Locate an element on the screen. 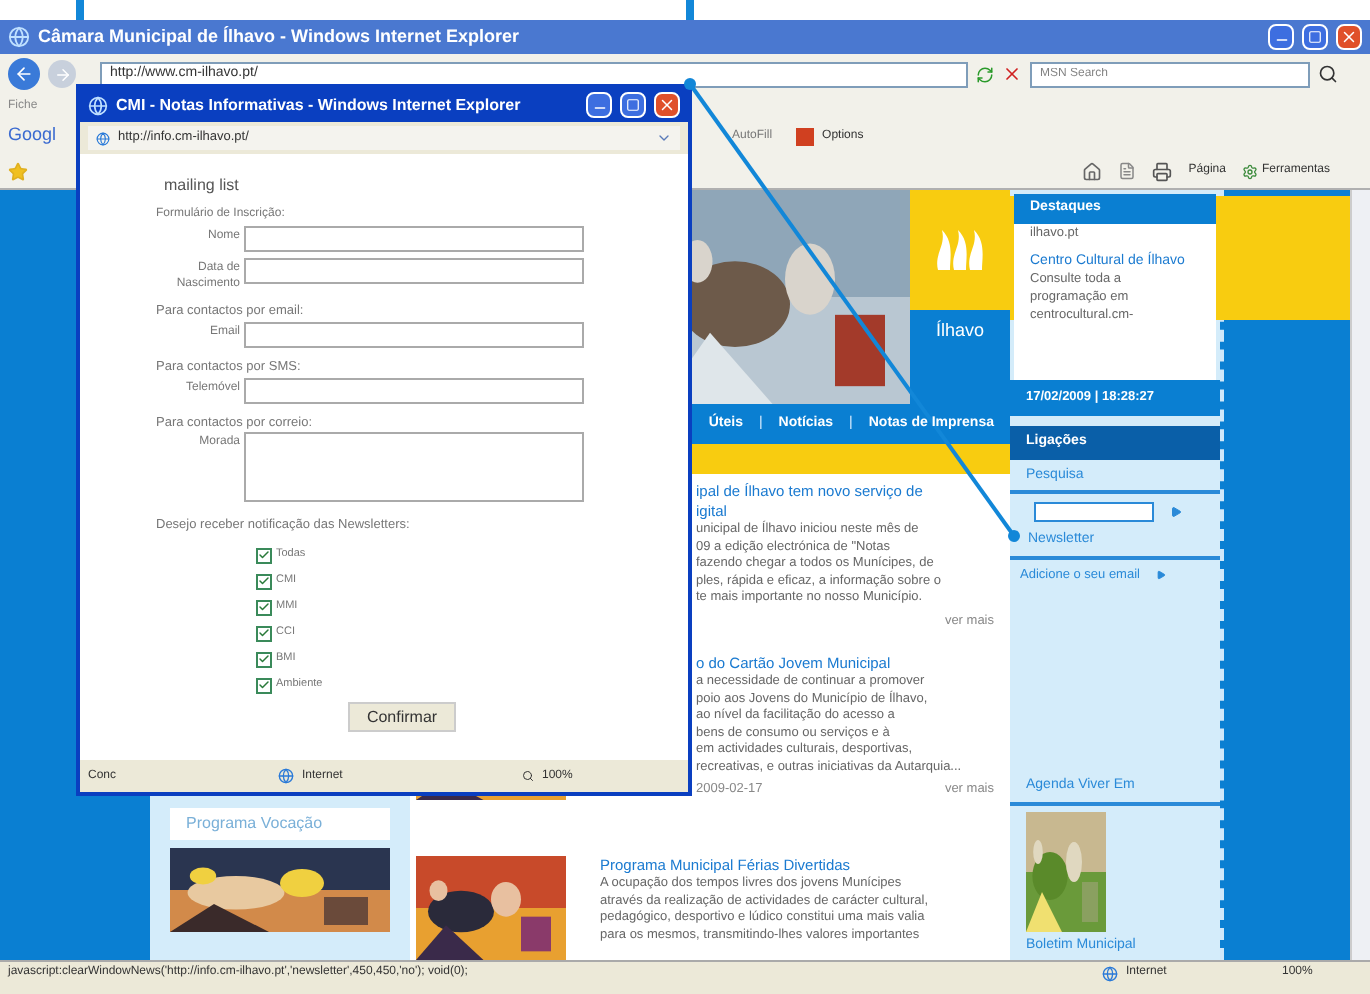  gear-icon is located at coordinates (1249, 171).